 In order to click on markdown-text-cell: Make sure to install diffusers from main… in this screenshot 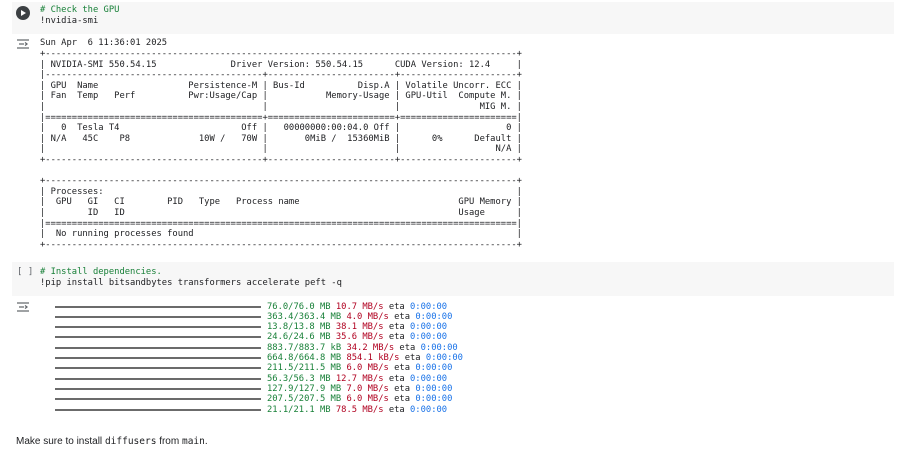, I will do `click(112, 441)`.